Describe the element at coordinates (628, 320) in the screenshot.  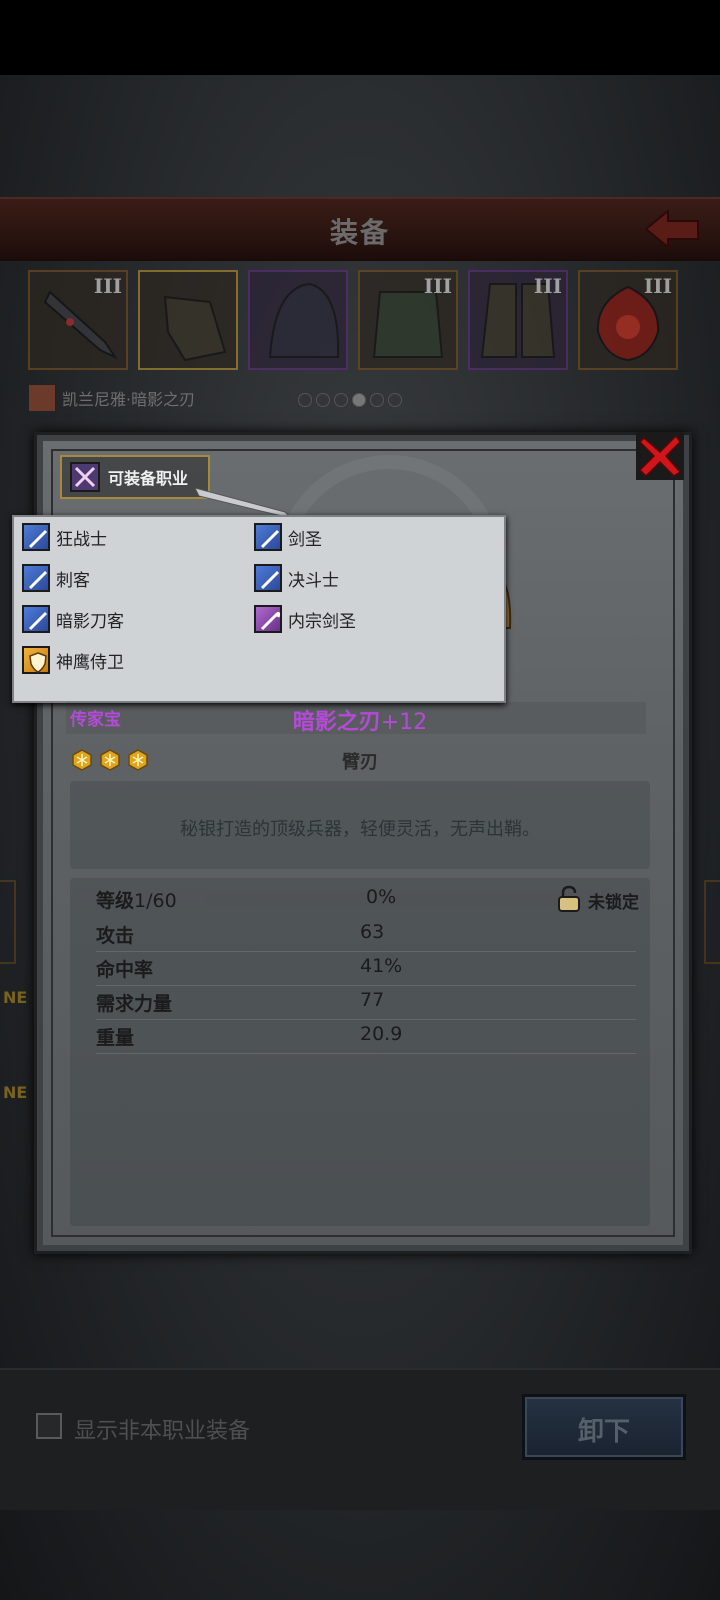
I see `equip-slot-emblem: III` at that location.